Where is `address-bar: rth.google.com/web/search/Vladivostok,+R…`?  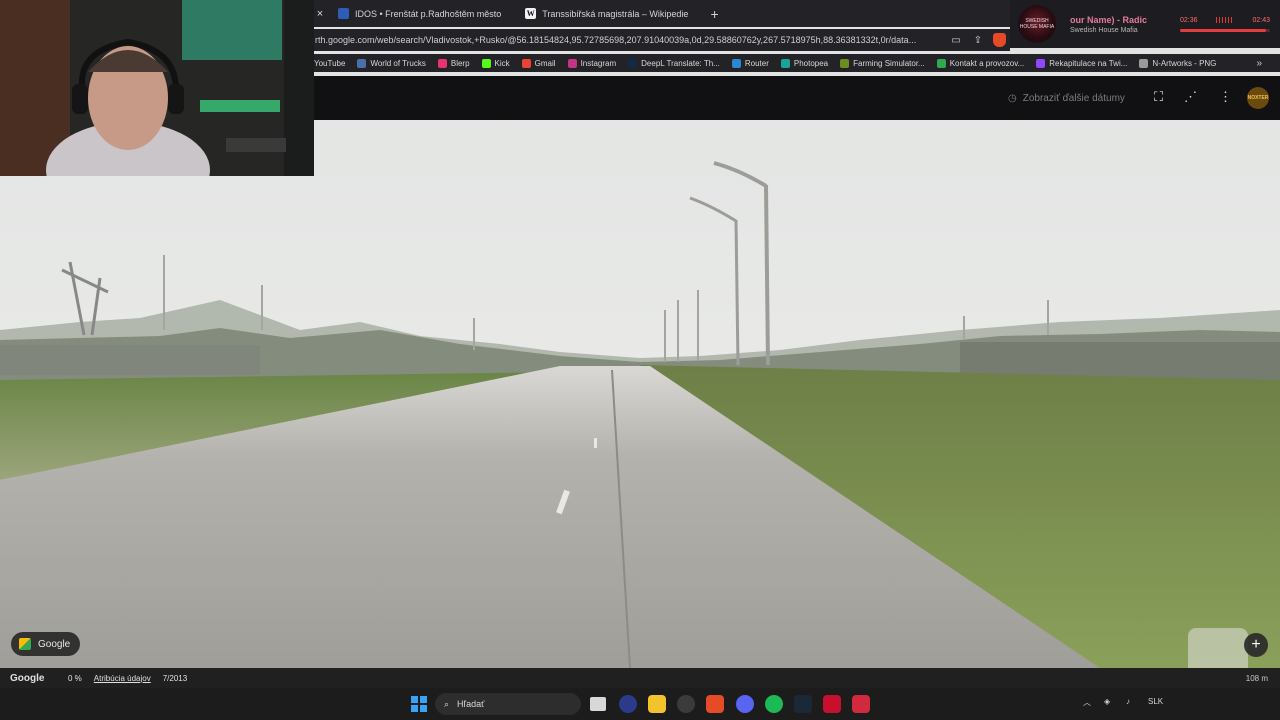 address-bar: rth.google.com/web/search/Vladivostok,+R… is located at coordinates (662, 40).